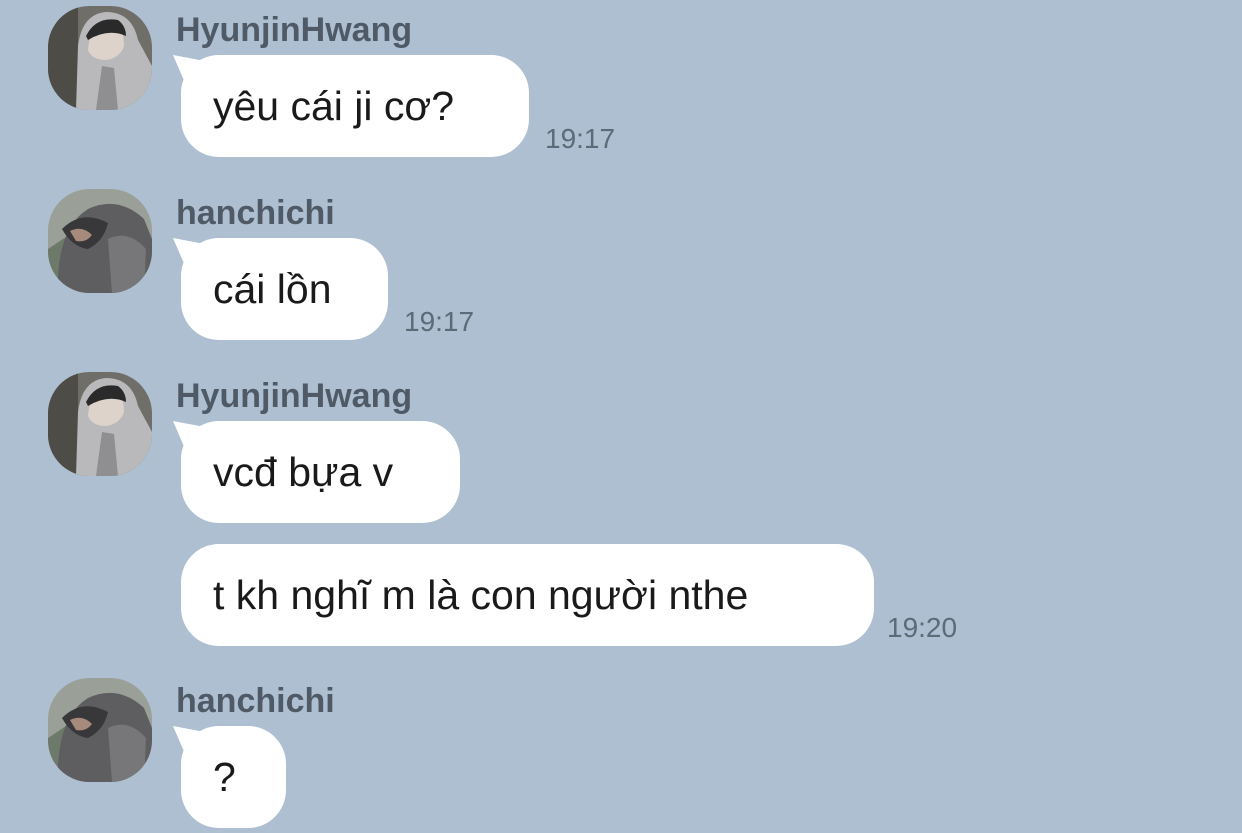 The image size is (1242, 833). Describe the element at coordinates (320, 472) in the screenshot. I see `message-bubble: vcđ bựa v` at that location.